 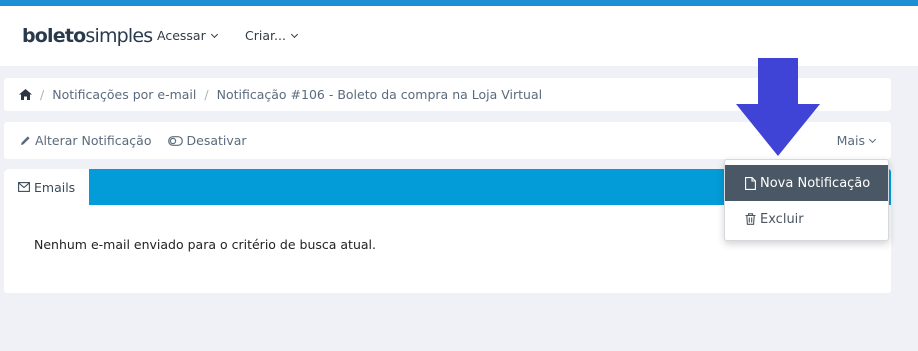 What do you see at coordinates (216, 140) in the screenshot?
I see `desativar-label: Desativar` at bounding box center [216, 140].